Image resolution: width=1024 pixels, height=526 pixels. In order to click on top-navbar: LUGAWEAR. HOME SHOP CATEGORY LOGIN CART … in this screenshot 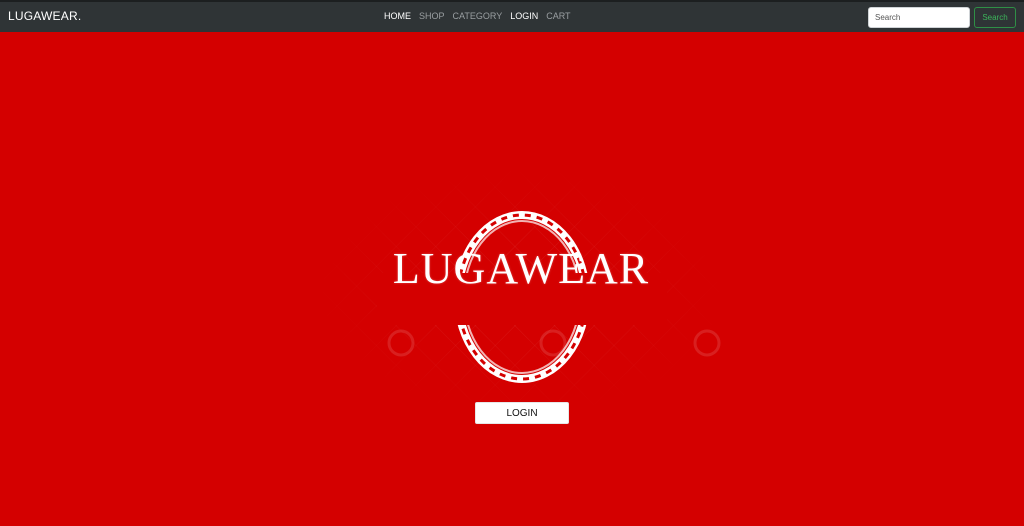, I will do `click(512, 16)`.